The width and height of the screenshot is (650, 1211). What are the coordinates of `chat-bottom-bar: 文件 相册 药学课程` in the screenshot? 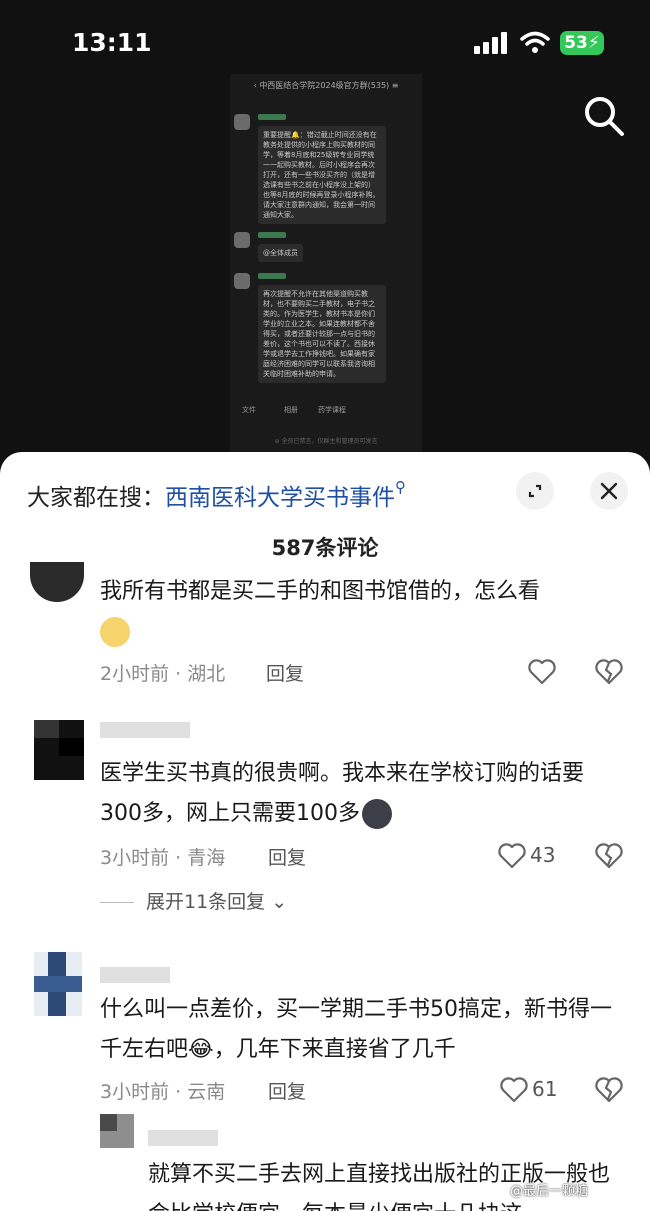 It's located at (326, 410).